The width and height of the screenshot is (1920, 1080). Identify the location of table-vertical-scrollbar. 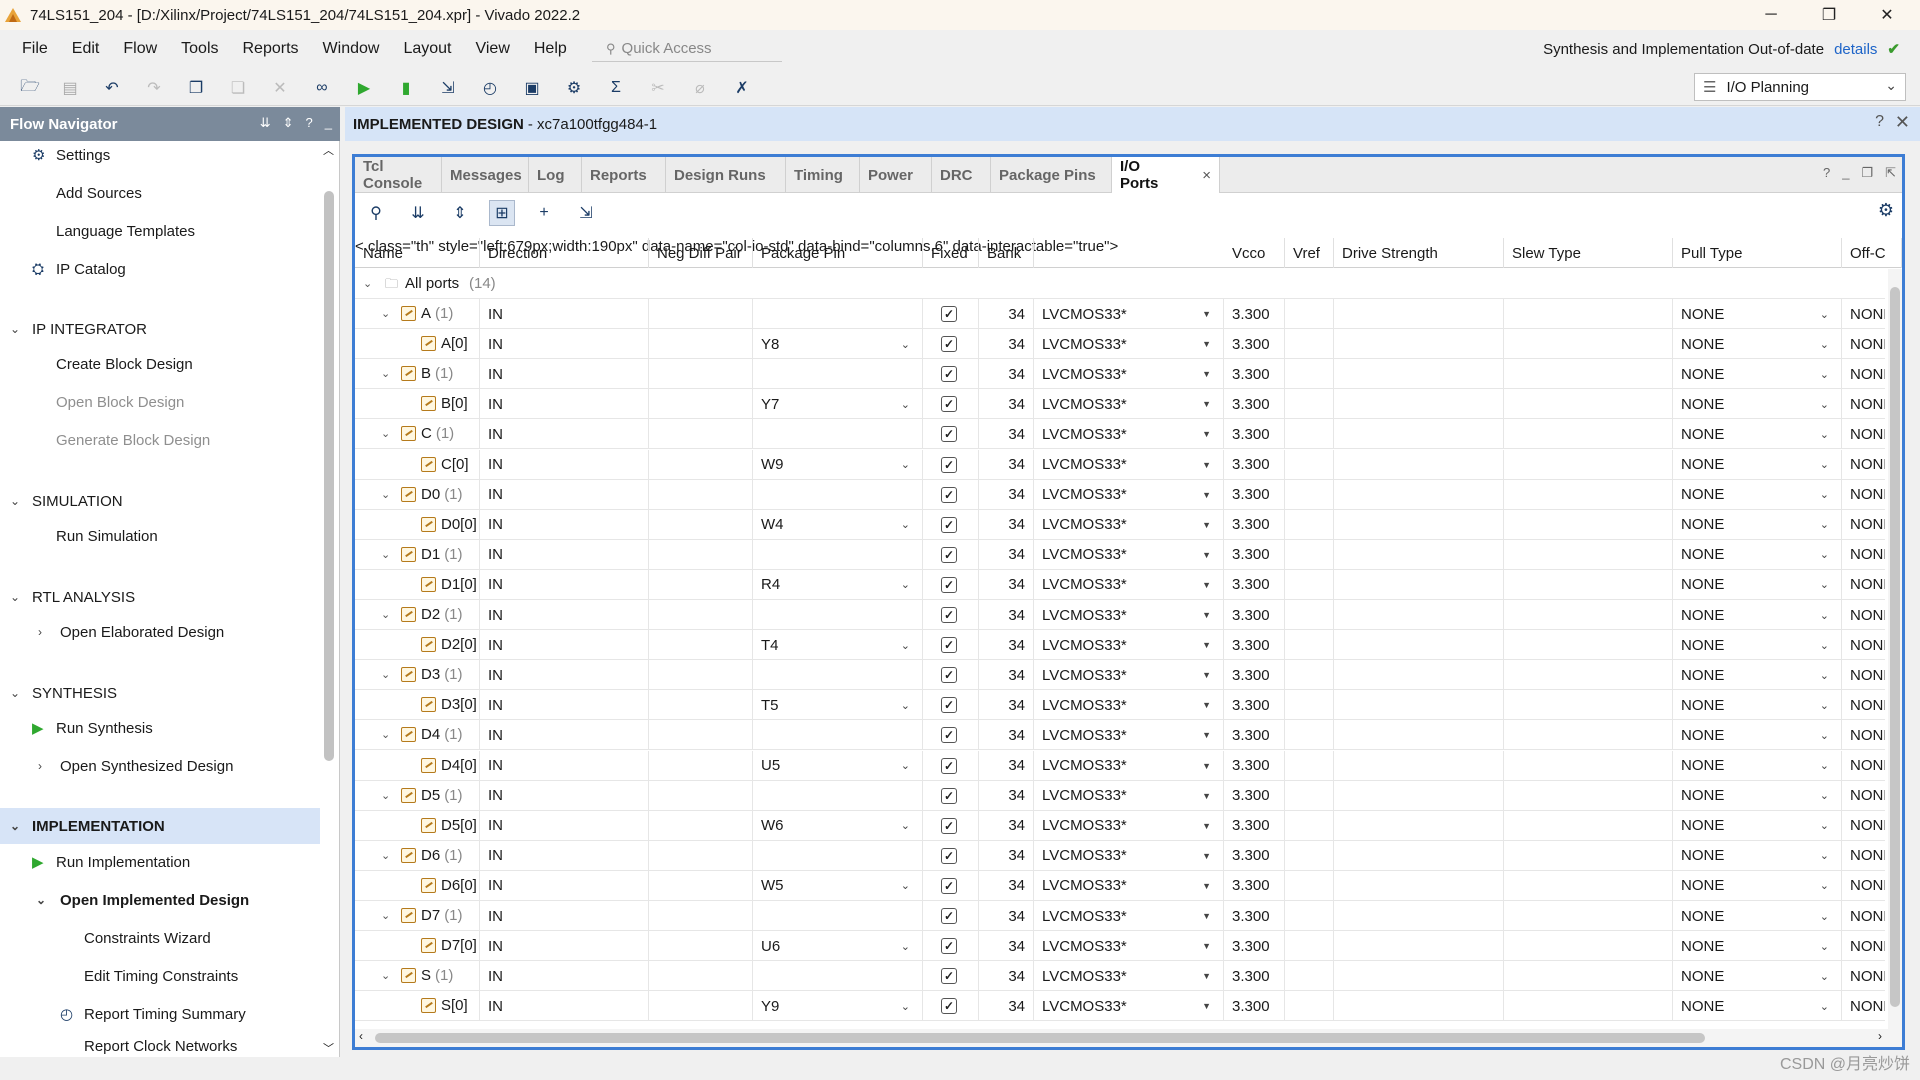
(1895, 649).